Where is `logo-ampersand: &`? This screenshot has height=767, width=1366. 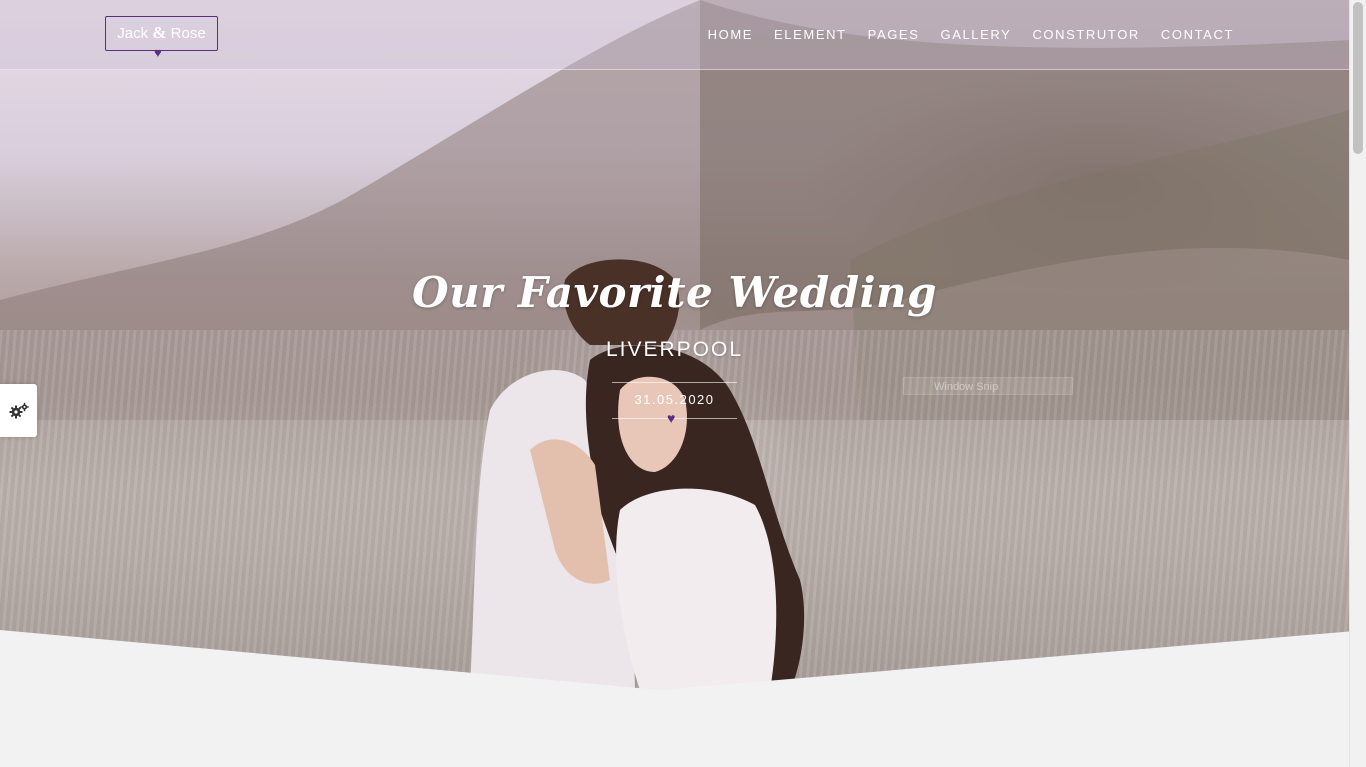 logo-ampersand: & is located at coordinates (159, 32).